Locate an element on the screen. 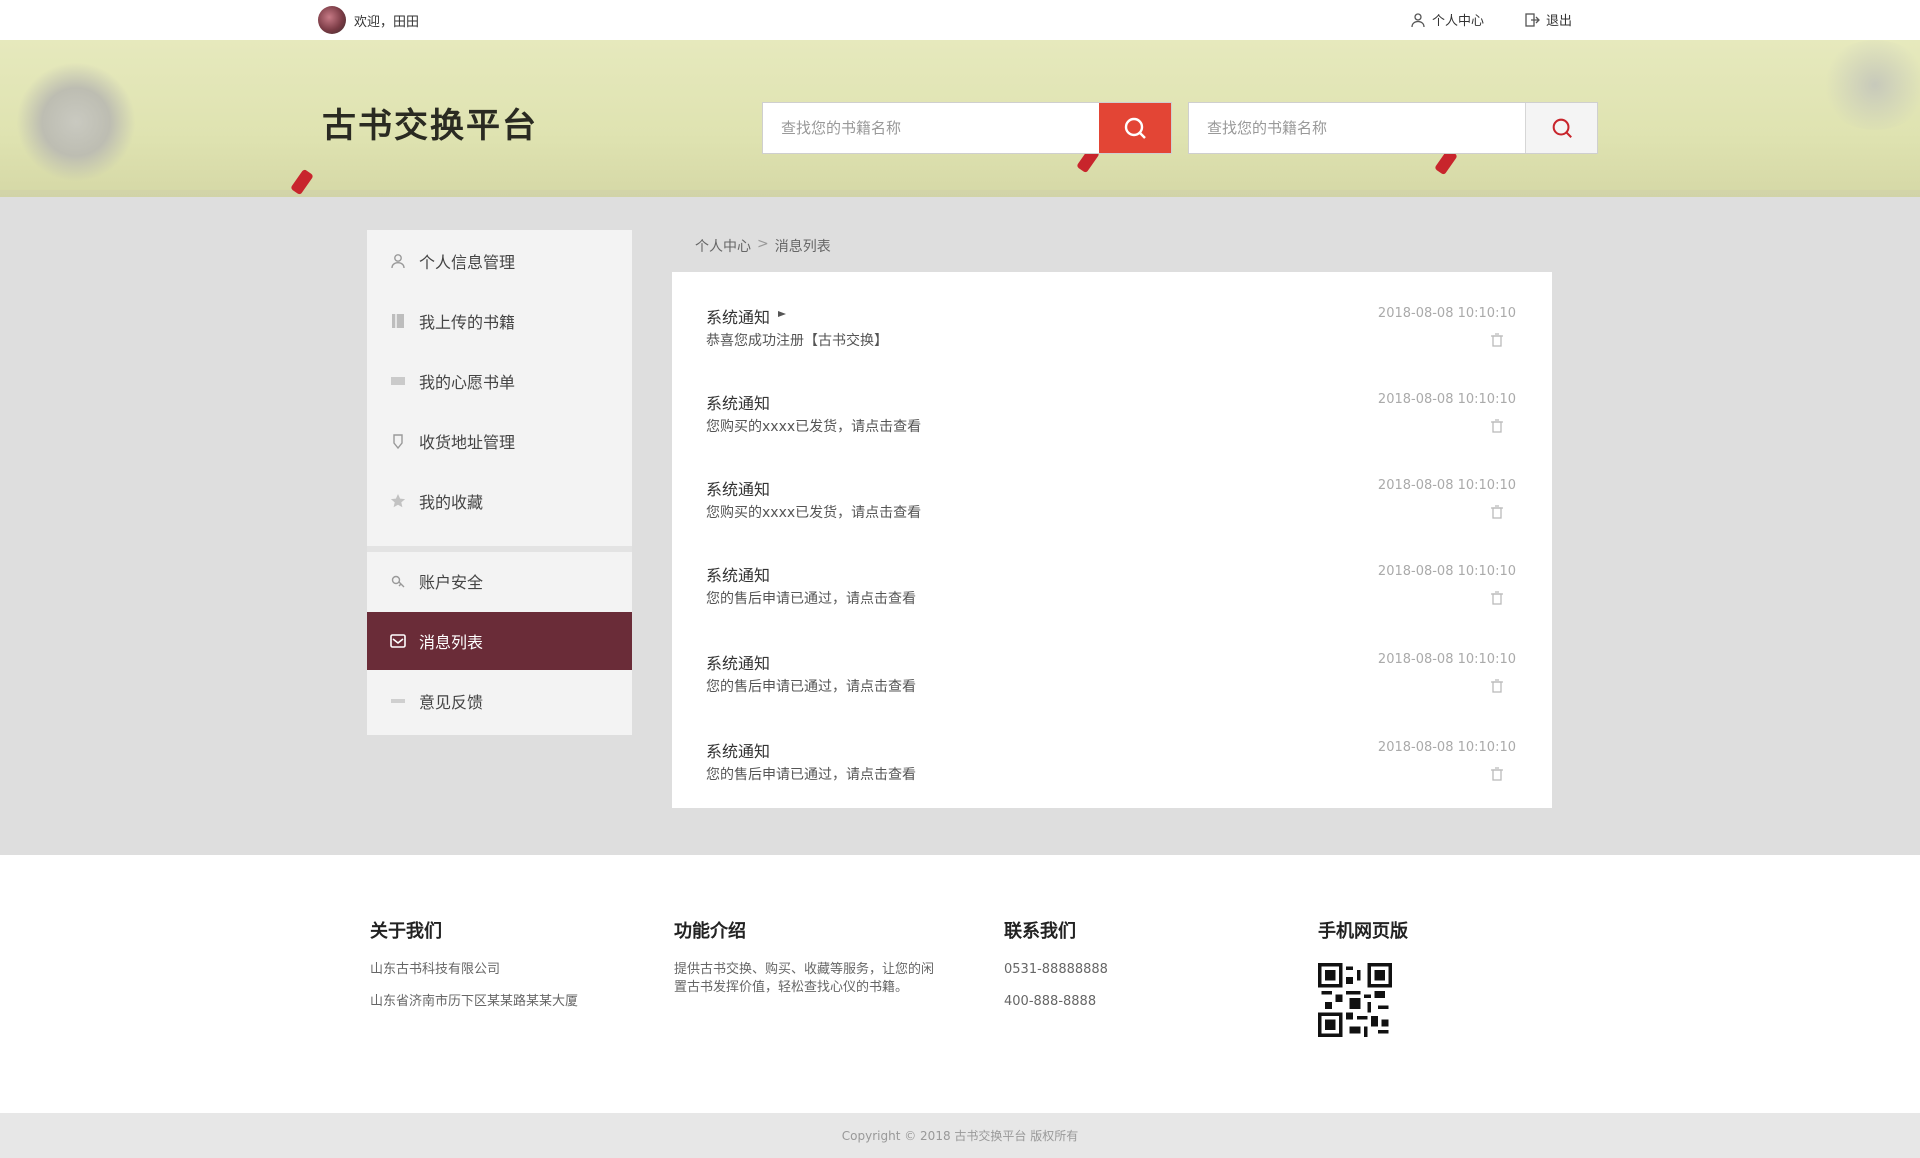  sidebar-item-label: 收货地址管理 is located at coordinates (467, 442).